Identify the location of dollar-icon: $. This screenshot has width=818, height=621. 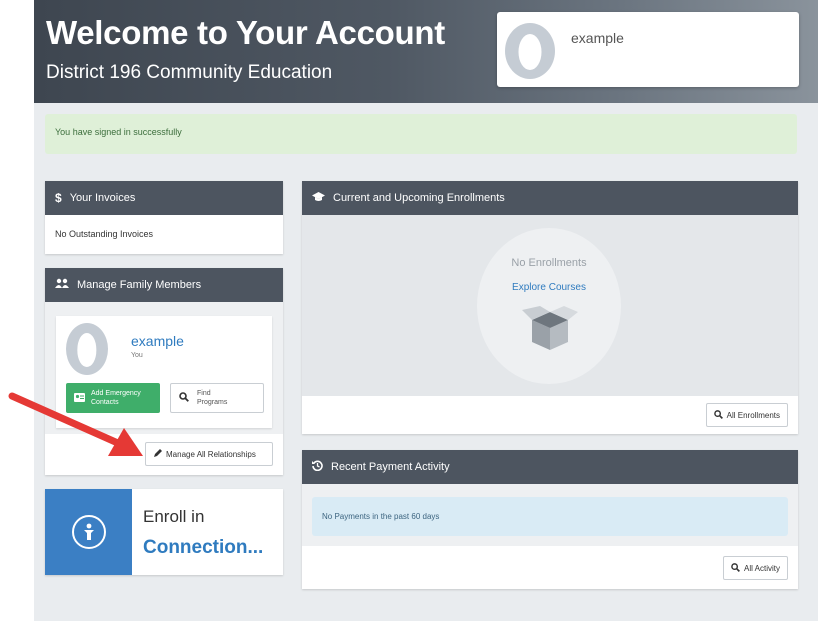
(58, 198).